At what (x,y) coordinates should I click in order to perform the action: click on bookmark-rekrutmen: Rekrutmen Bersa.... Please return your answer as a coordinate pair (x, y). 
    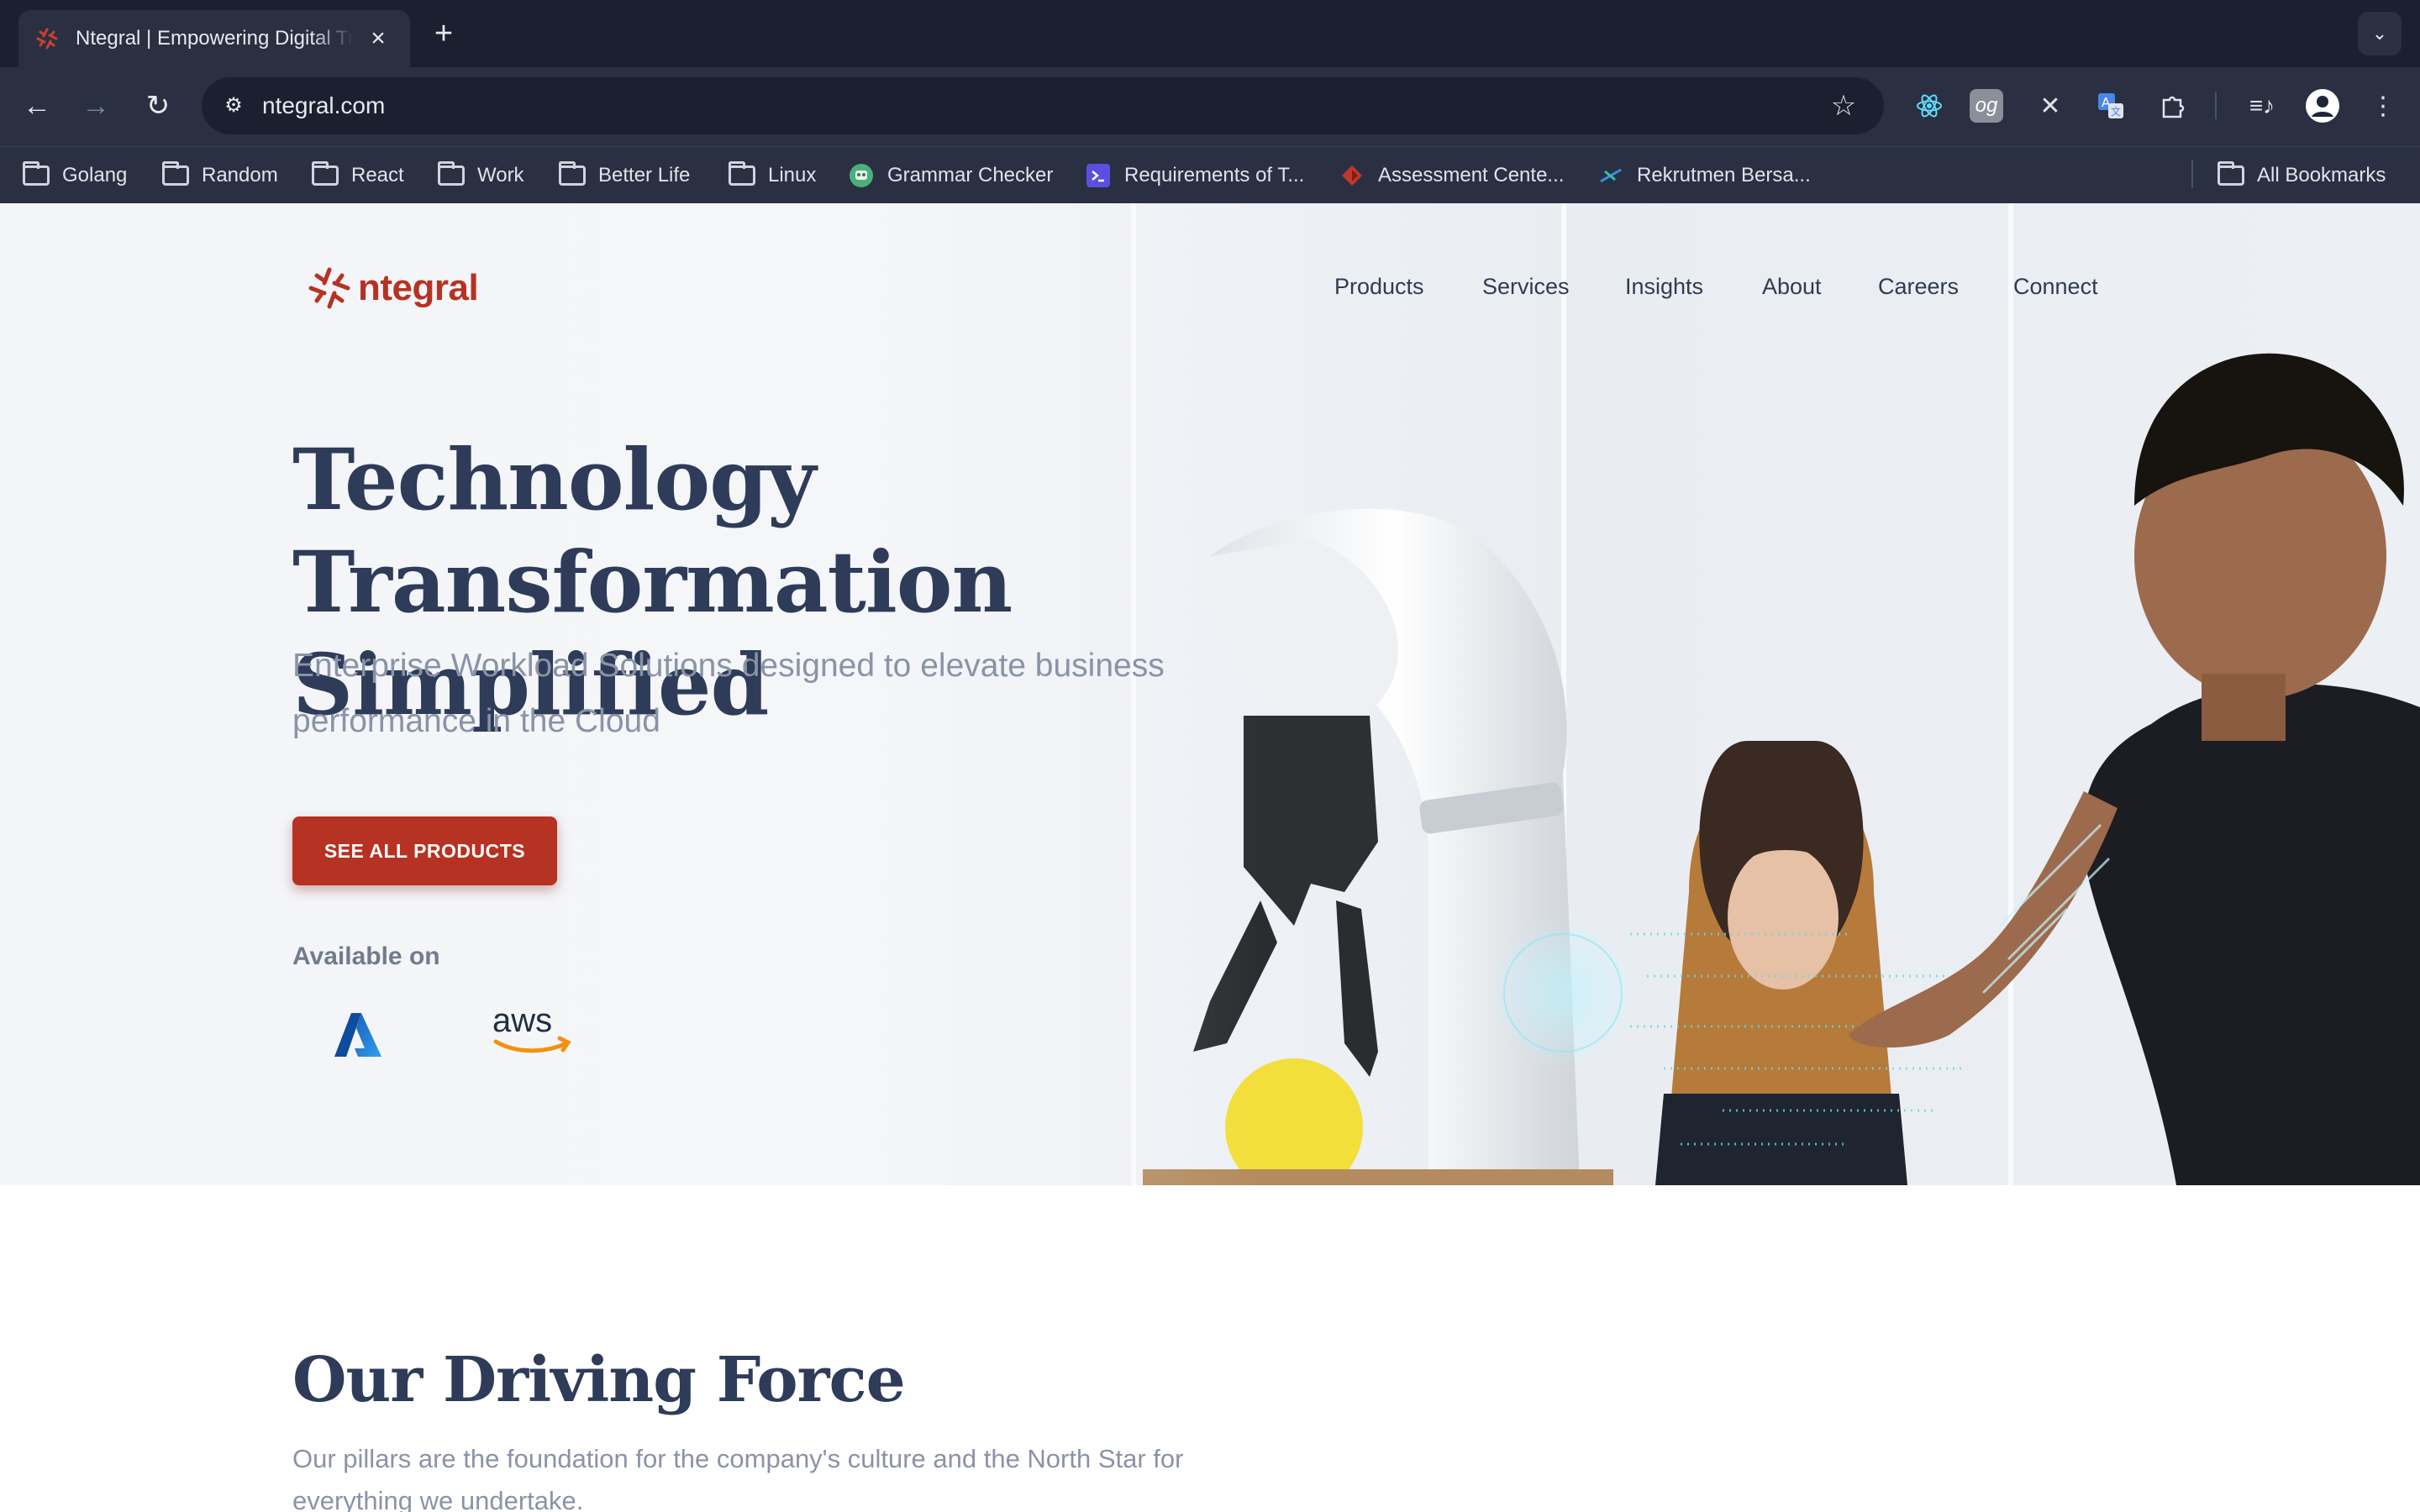
    Looking at the image, I should click on (1704, 175).